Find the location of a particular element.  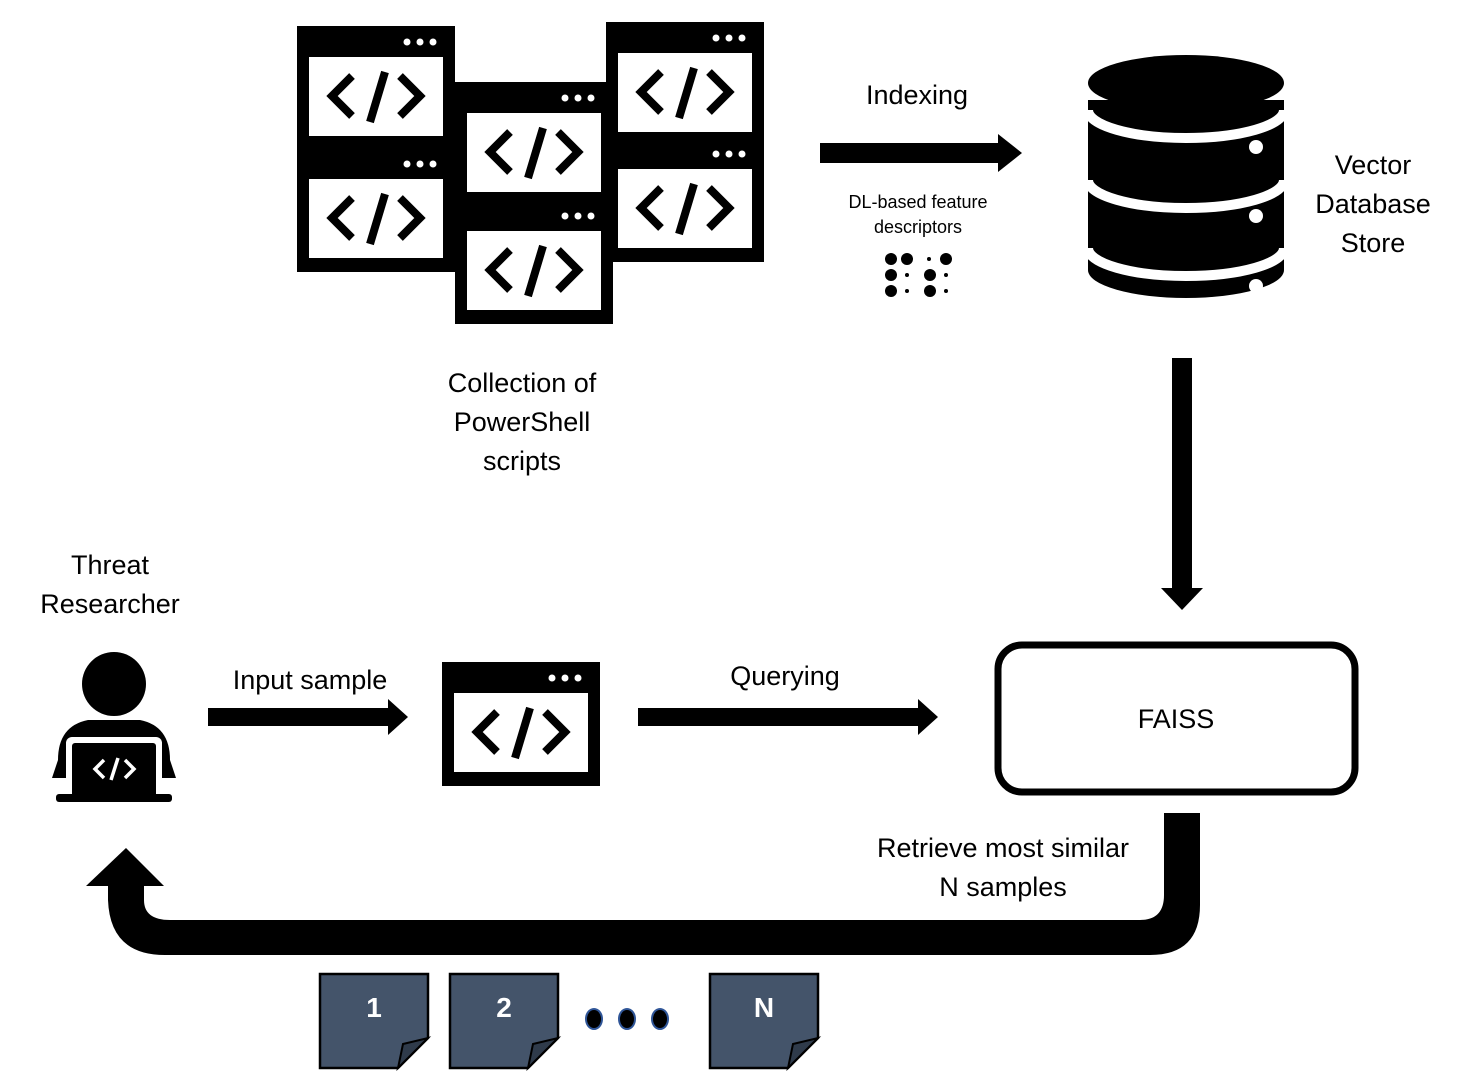

input-sample-label: Input sample is located at coordinates (310, 680).